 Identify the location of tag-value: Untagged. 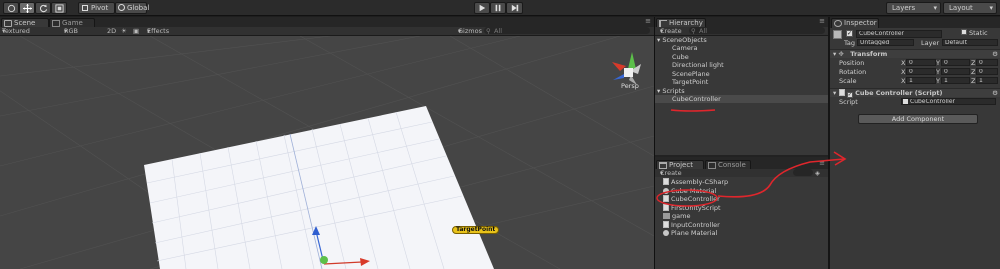
(875, 42).